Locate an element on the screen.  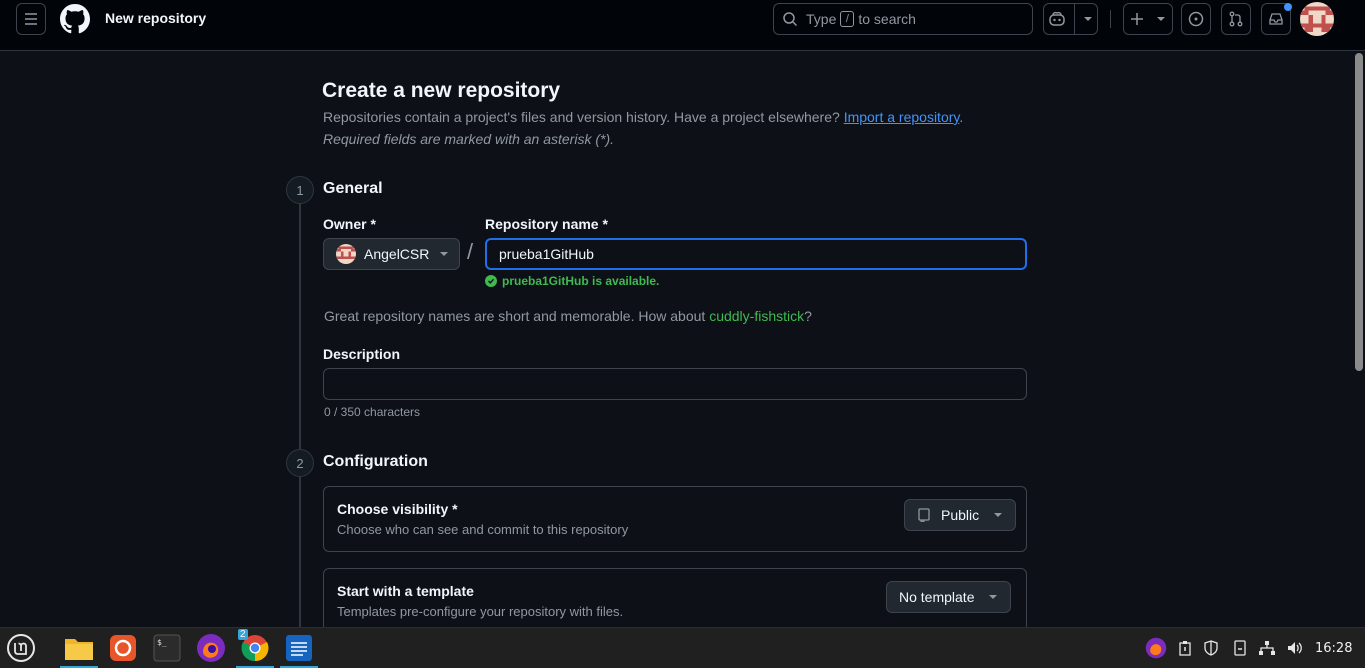
folder-icon is located at coordinates (79, 649).